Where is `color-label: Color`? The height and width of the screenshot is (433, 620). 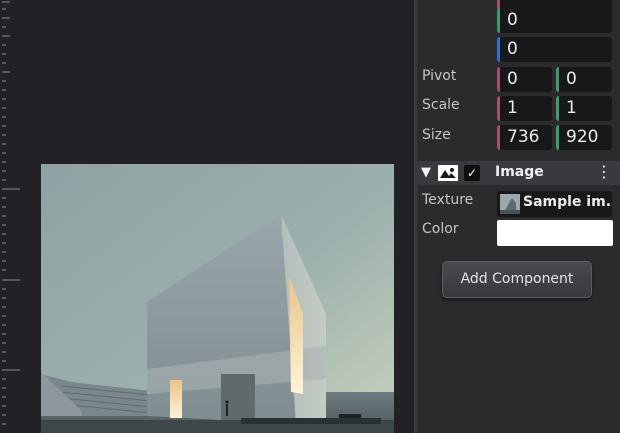 color-label: Color is located at coordinates (440, 229).